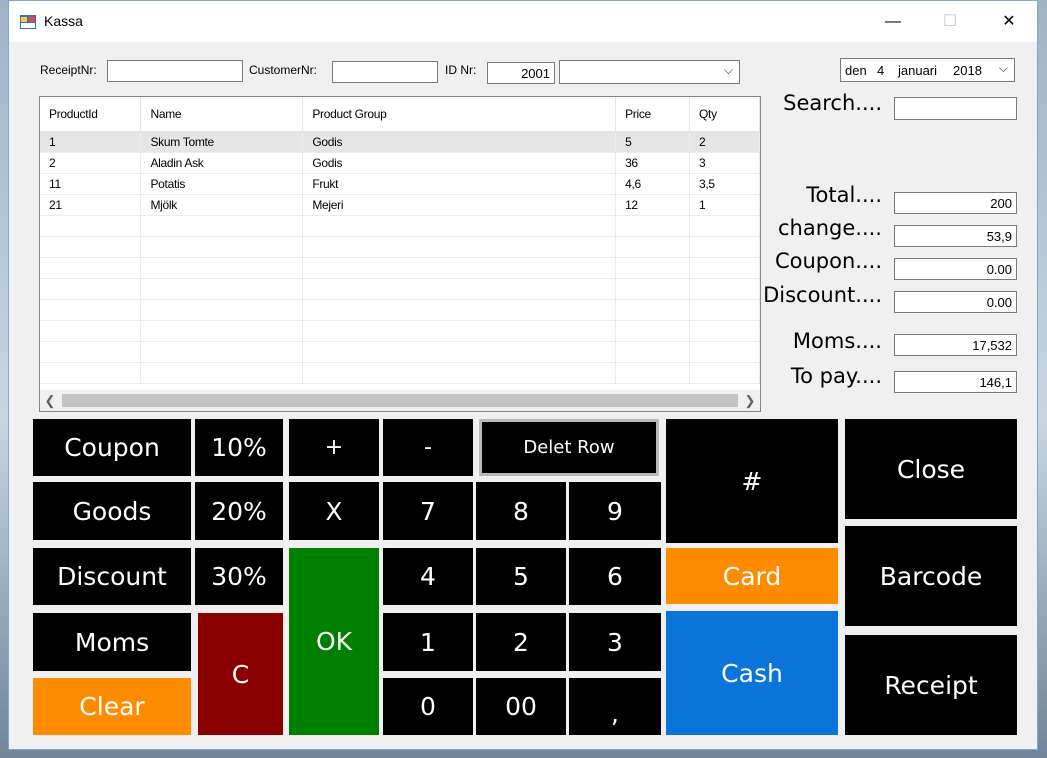  Describe the element at coordinates (428, 511) in the screenshot. I see `key-7-button: 7` at that location.